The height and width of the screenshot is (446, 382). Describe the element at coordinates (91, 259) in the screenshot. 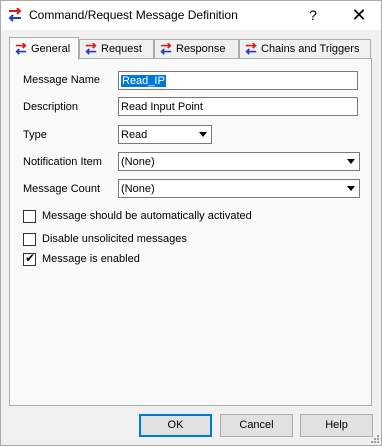

I see `checkbox-label: Message is enabled` at that location.